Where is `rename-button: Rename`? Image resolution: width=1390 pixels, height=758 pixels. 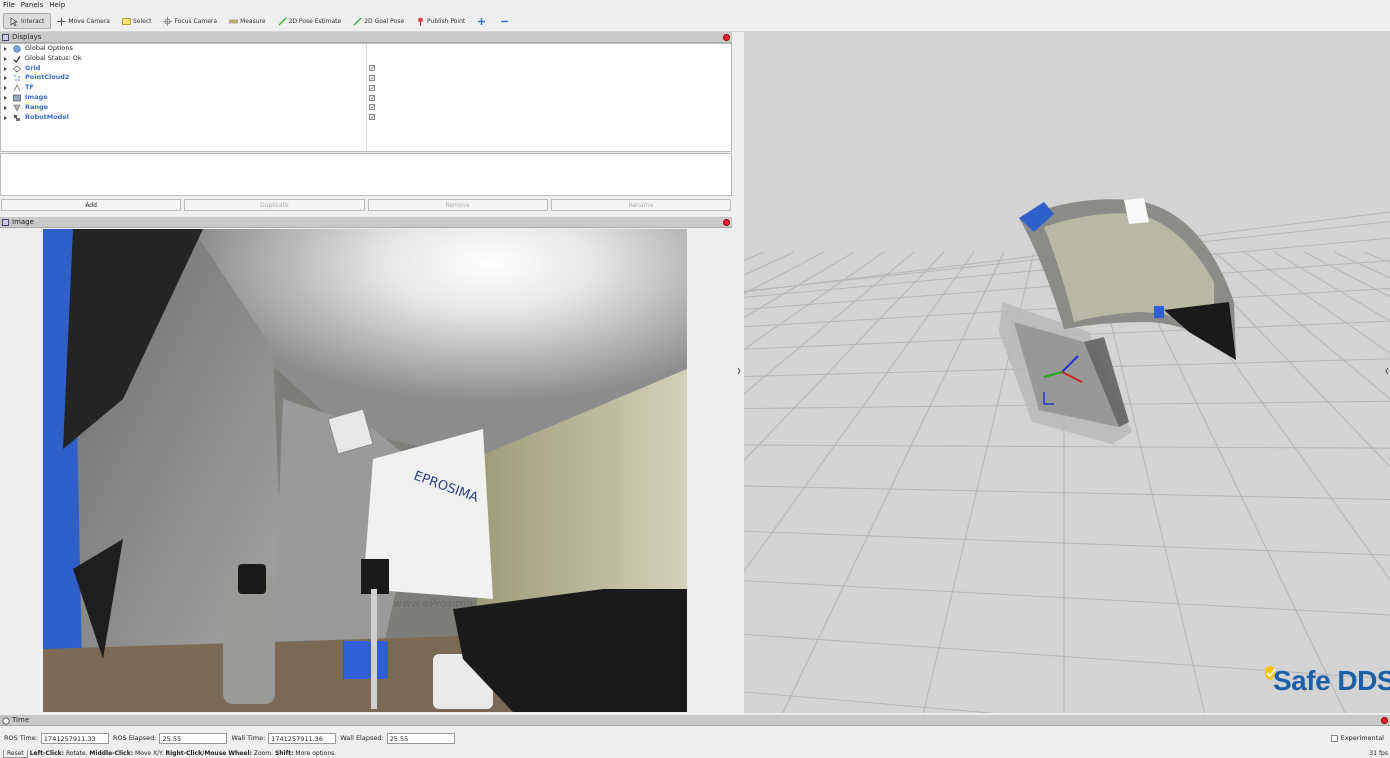 rename-button: Rename is located at coordinates (640, 205).